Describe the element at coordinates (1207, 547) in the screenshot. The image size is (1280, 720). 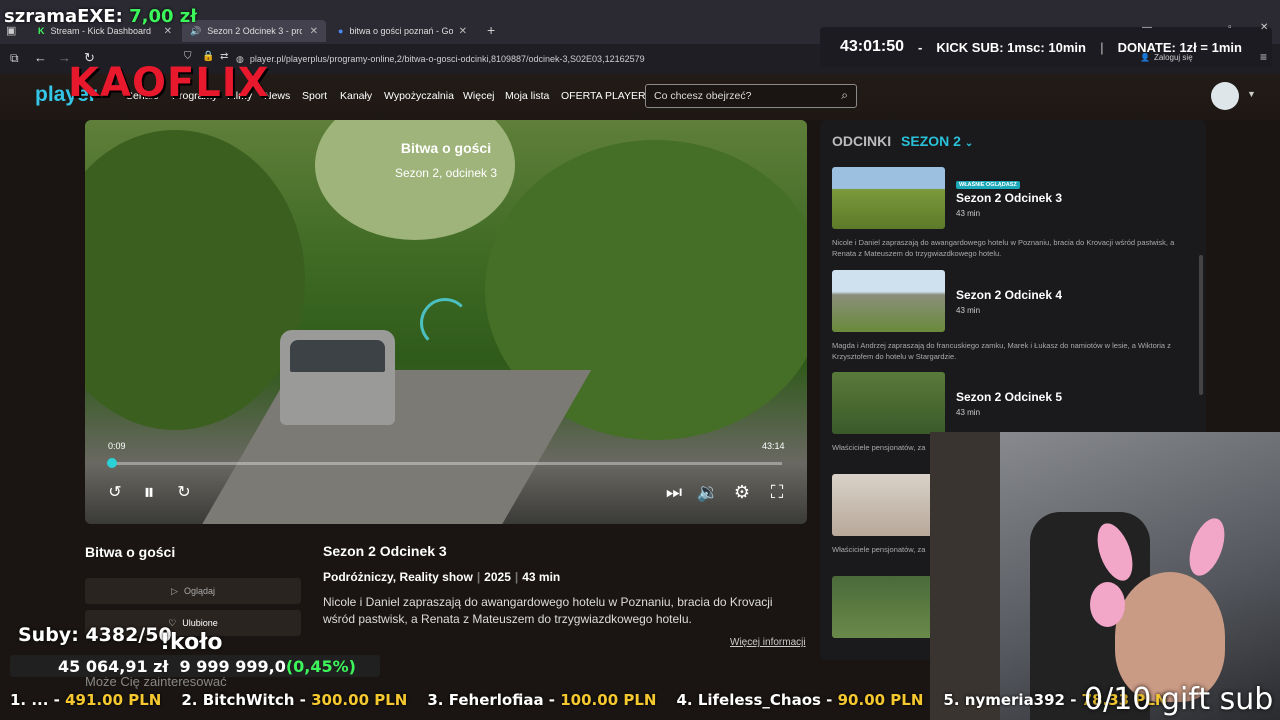
I see `webcam-bunny-ear` at that location.